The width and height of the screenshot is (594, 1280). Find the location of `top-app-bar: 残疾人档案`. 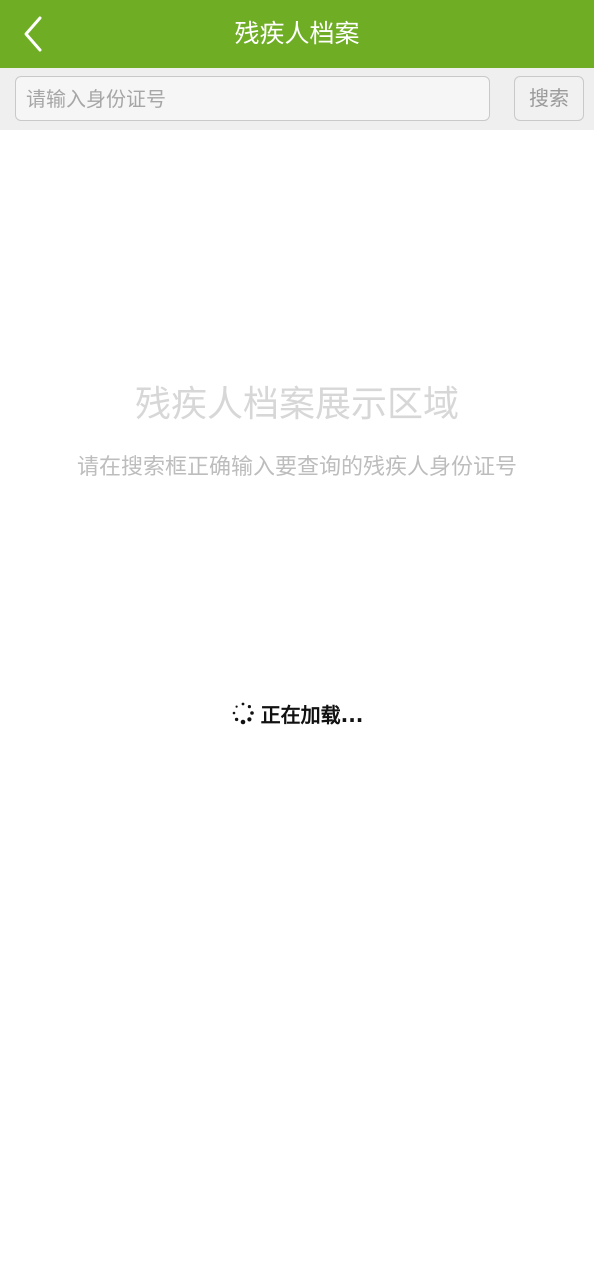

top-app-bar: 残疾人档案 is located at coordinates (297, 34).